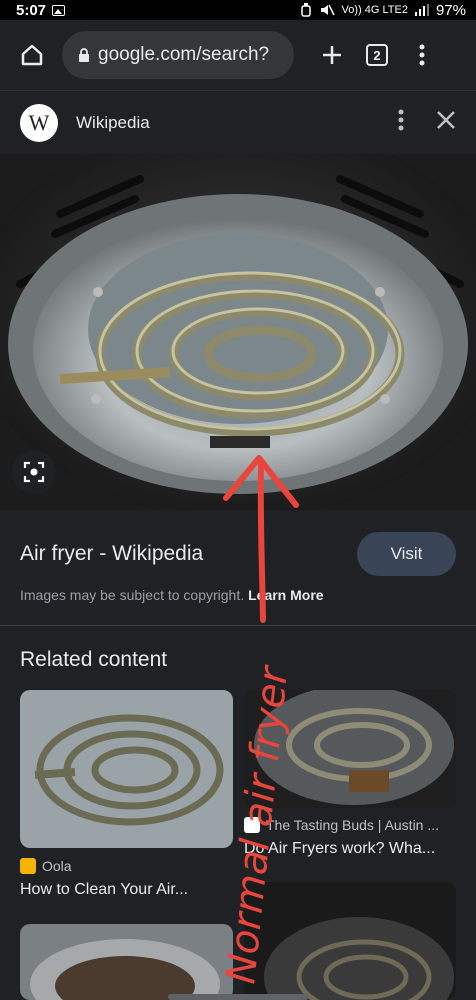  I want to click on status-bar: 5:07 Vo)) 4G LTE2 97%, so click(238, 10).